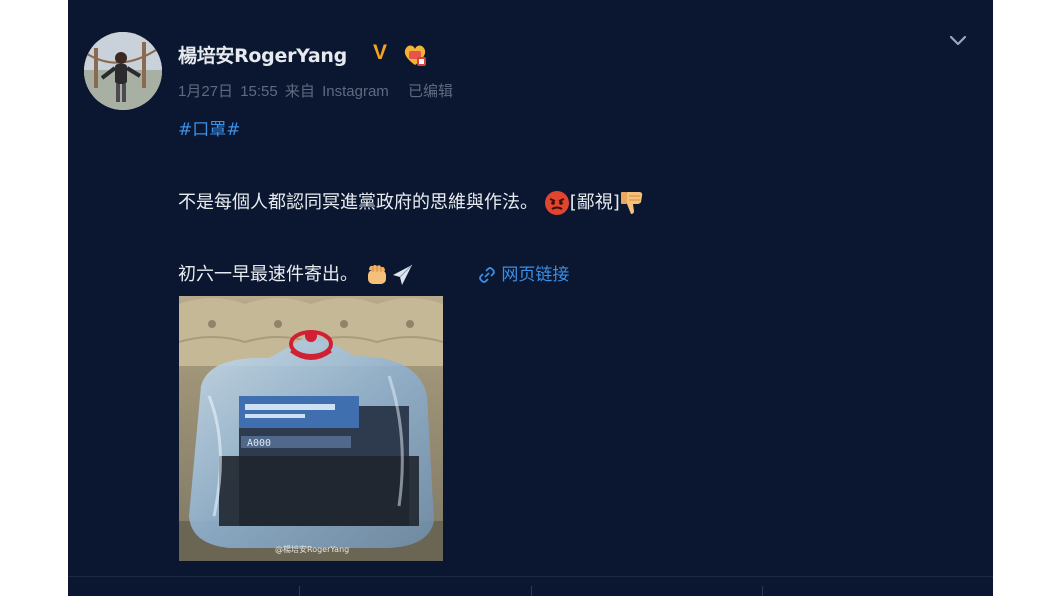 The height and width of the screenshot is (596, 1060). What do you see at coordinates (958, 40) in the screenshot?
I see `chevron-down-icon` at bounding box center [958, 40].